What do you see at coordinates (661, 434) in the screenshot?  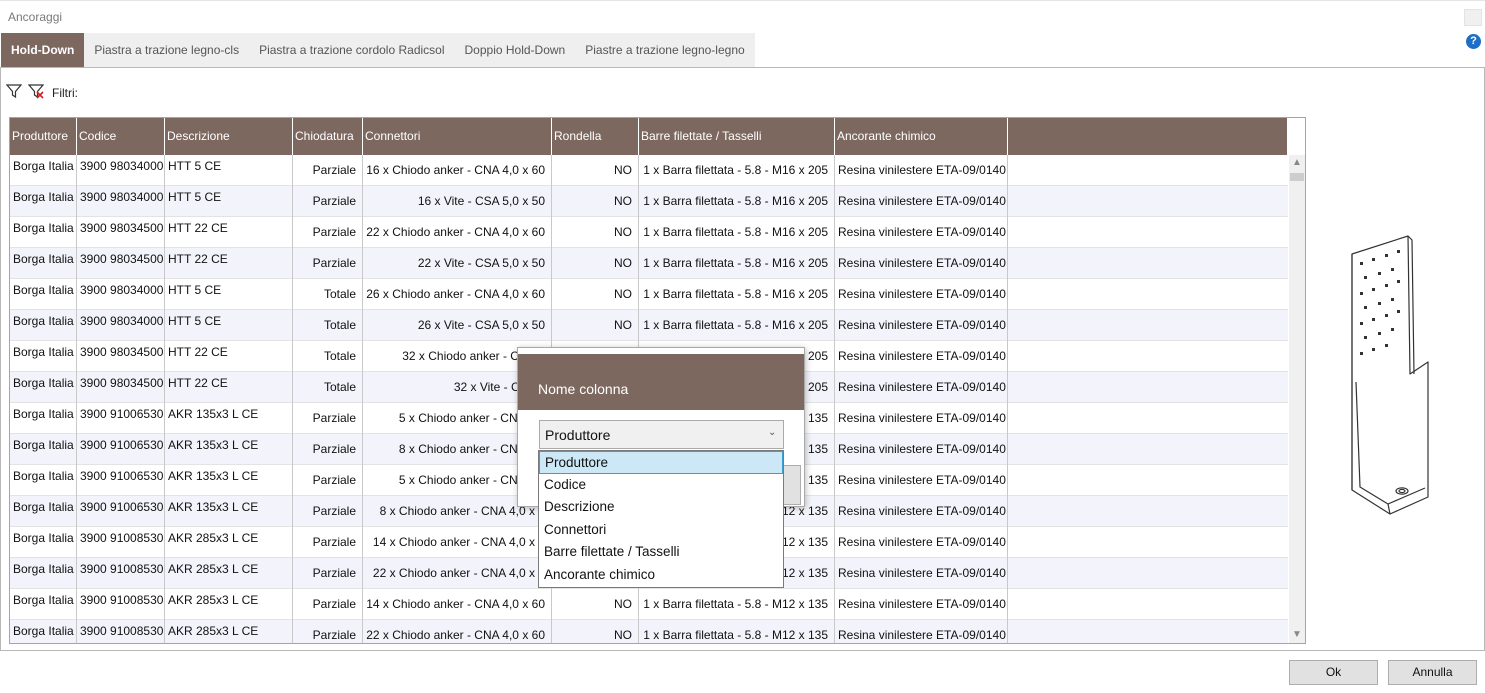 I see `column-select: Produttore ⌄` at bounding box center [661, 434].